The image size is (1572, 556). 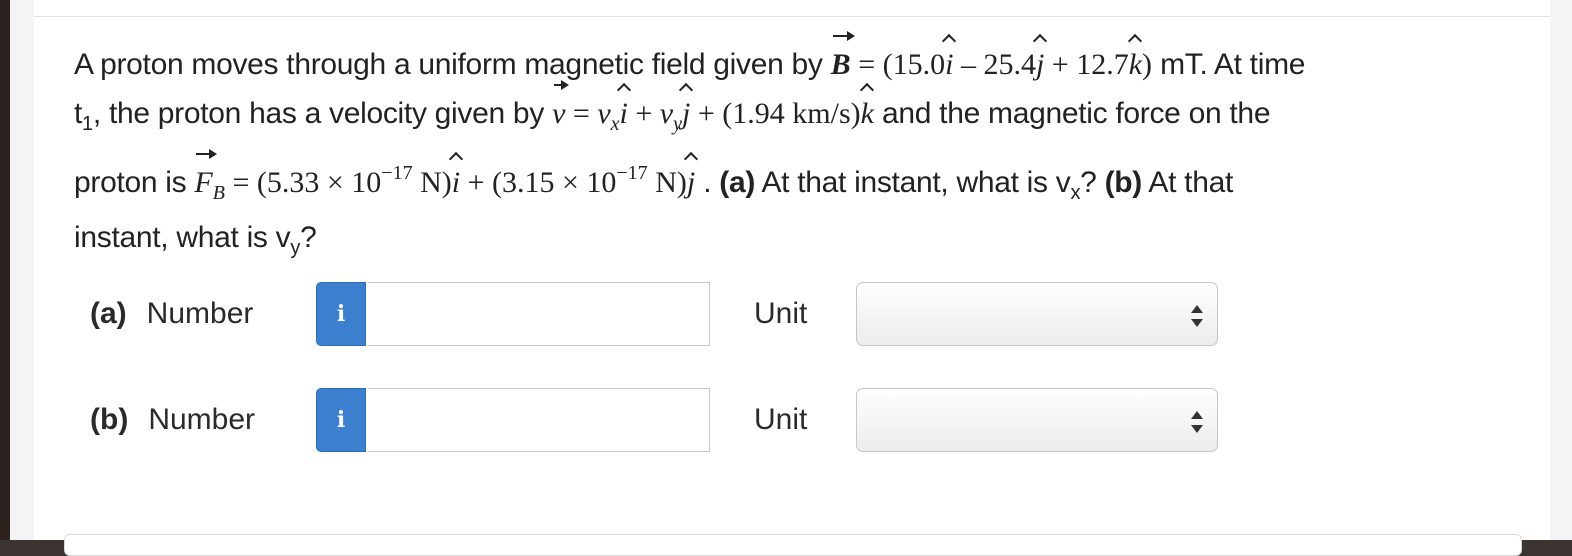 What do you see at coordinates (539, 420) in the screenshot?
I see `answer-b-number-input` at bounding box center [539, 420].